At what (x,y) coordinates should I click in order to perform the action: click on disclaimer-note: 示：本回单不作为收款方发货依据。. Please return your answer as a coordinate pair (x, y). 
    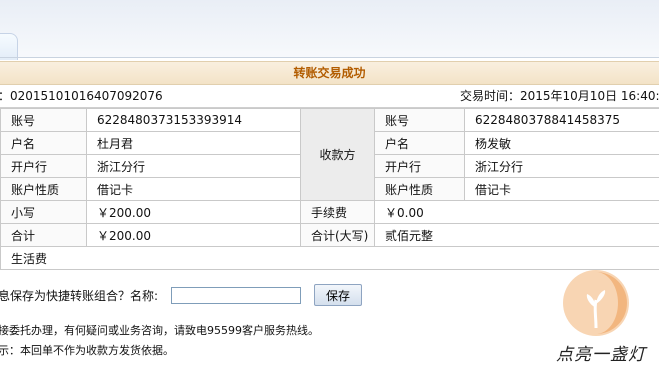
    Looking at the image, I should click on (87, 350).